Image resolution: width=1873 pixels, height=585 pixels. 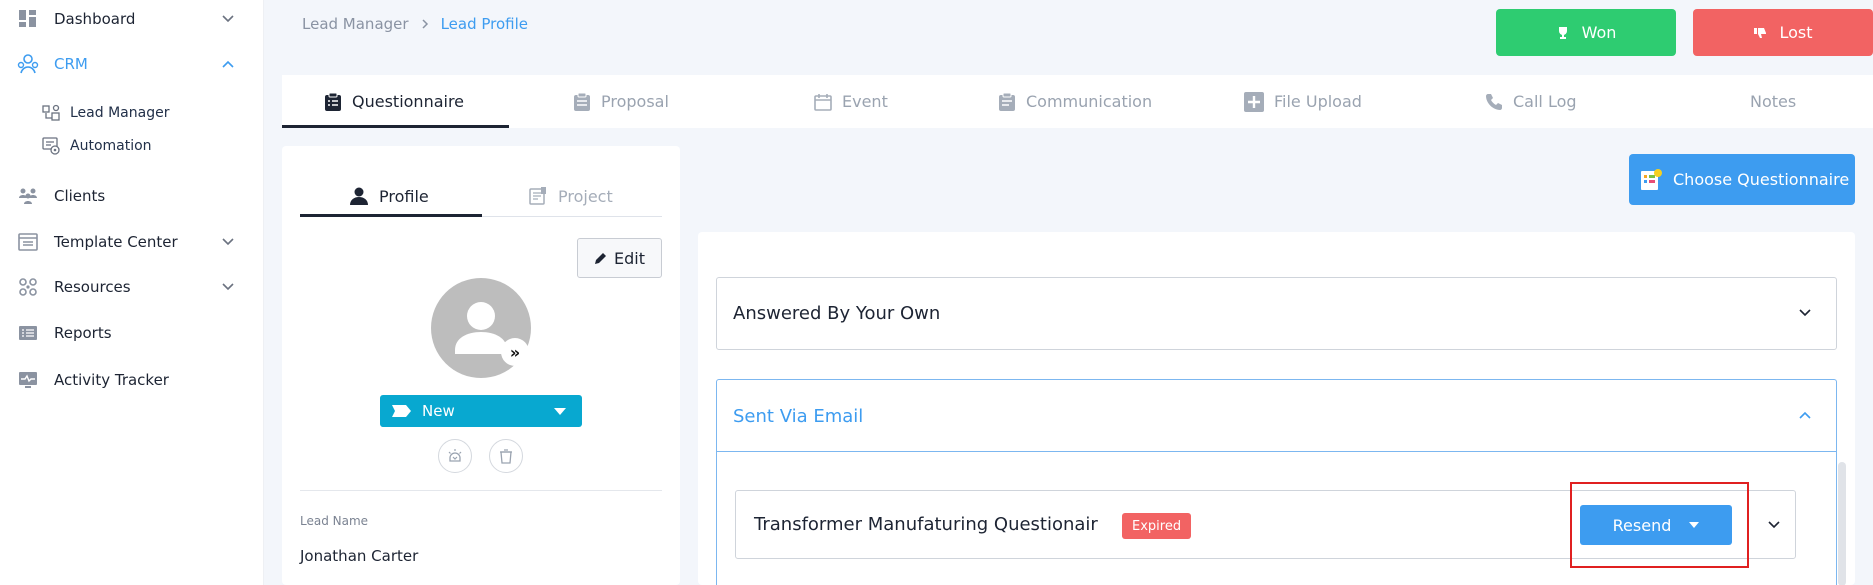 What do you see at coordinates (837, 313) in the screenshot?
I see `accordion-title: Answered By Your Own` at bounding box center [837, 313].